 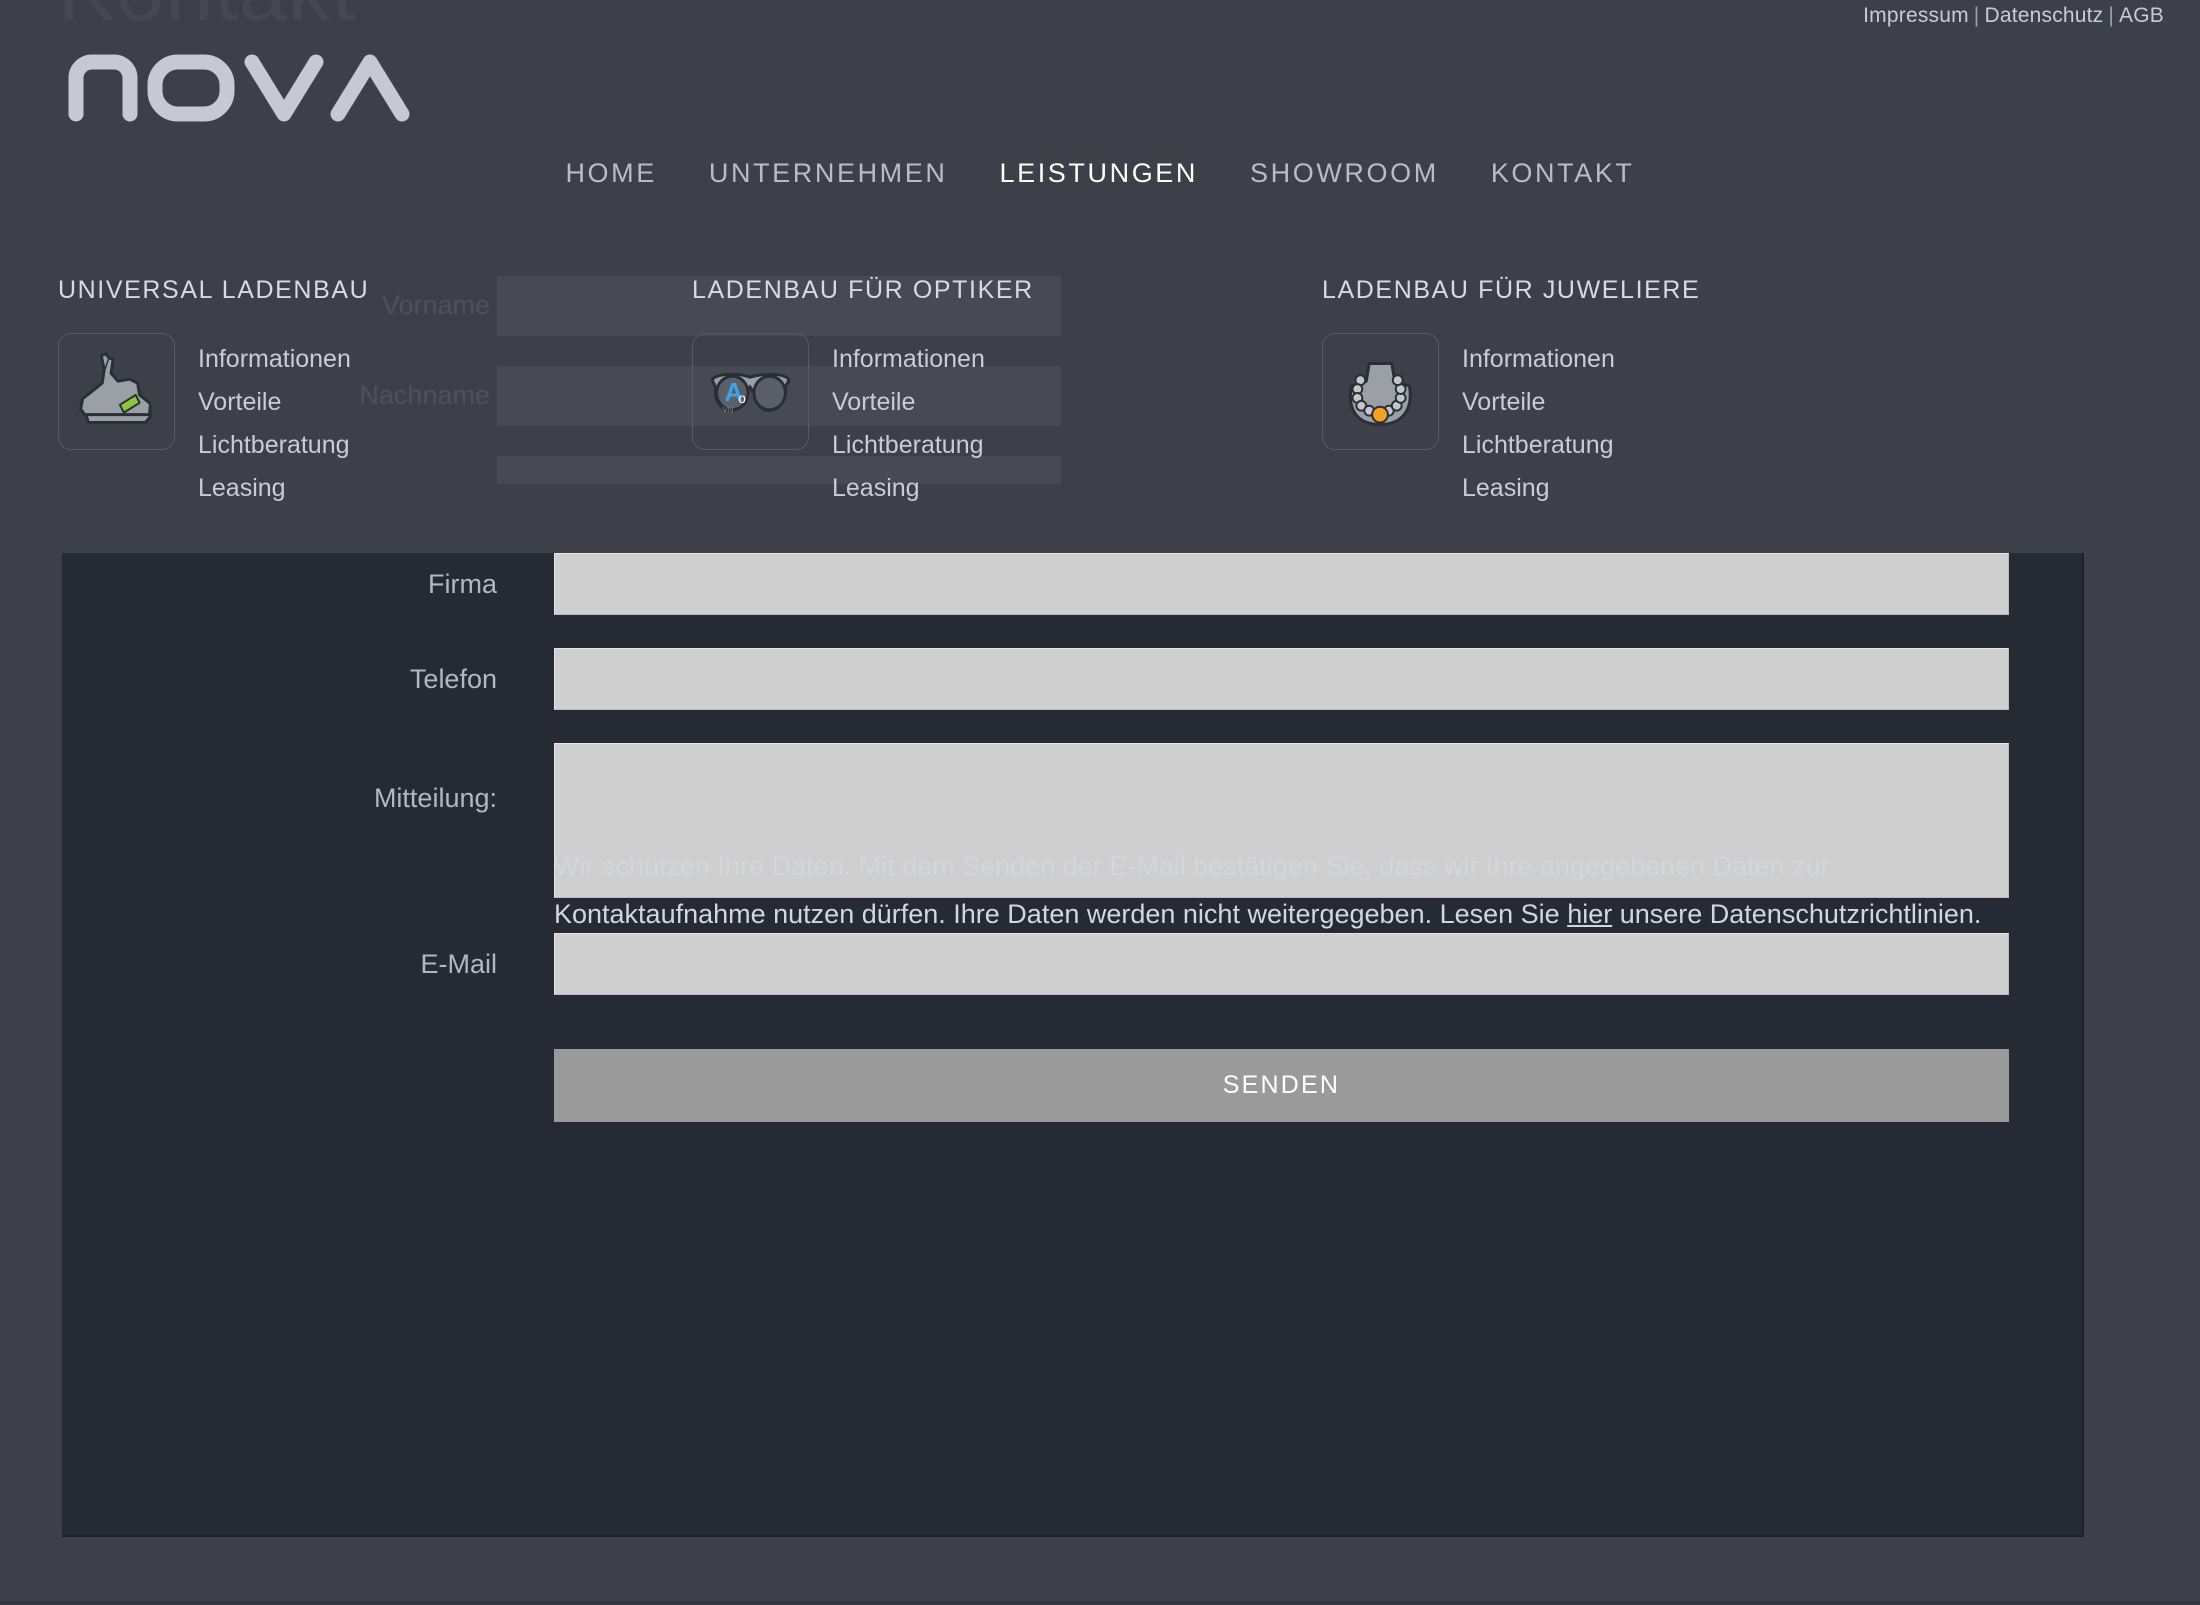 What do you see at coordinates (828, 173) in the screenshot?
I see `nav-item-unternehmen: UNTERNEHMEN` at bounding box center [828, 173].